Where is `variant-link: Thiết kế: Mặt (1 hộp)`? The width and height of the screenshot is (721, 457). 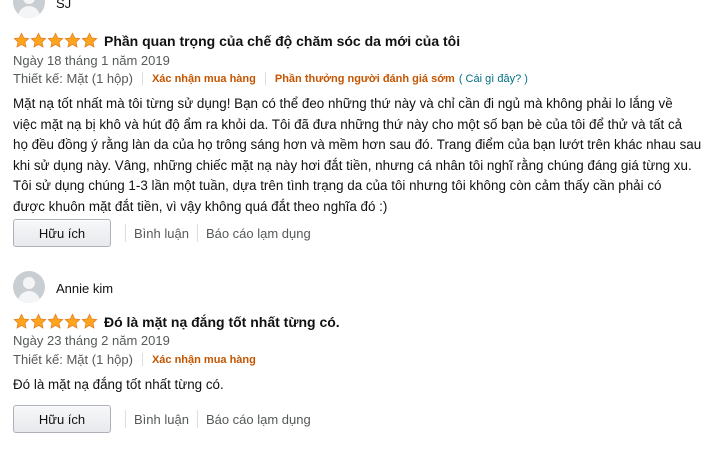 variant-link: Thiết kế: Mặt (1 hộp) is located at coordinates (73, 359).